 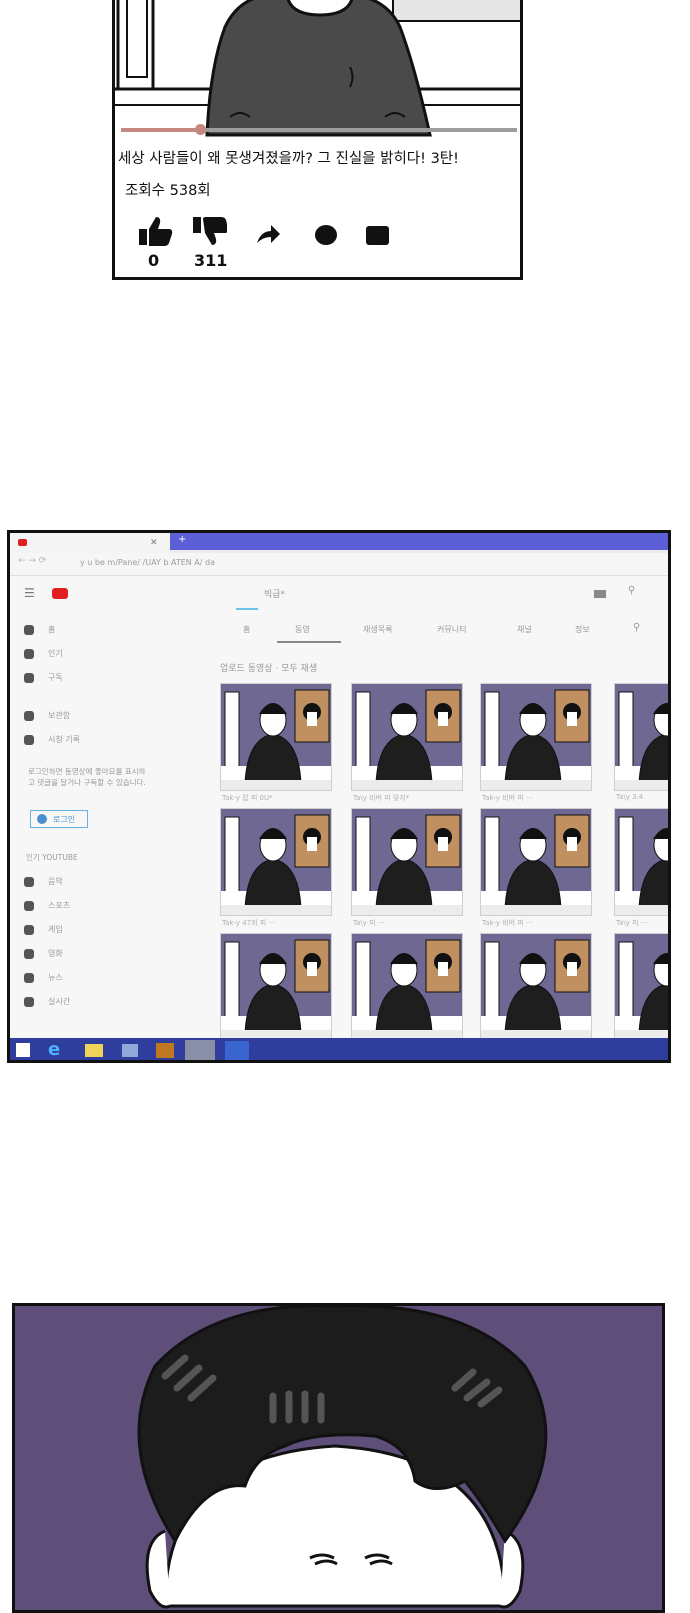 What do you see at coordinates (248, 923) in the screenshot?
I see `video-thumbnail-title: Tak-y 47회 피 ···` at bounding box center [248, 923].